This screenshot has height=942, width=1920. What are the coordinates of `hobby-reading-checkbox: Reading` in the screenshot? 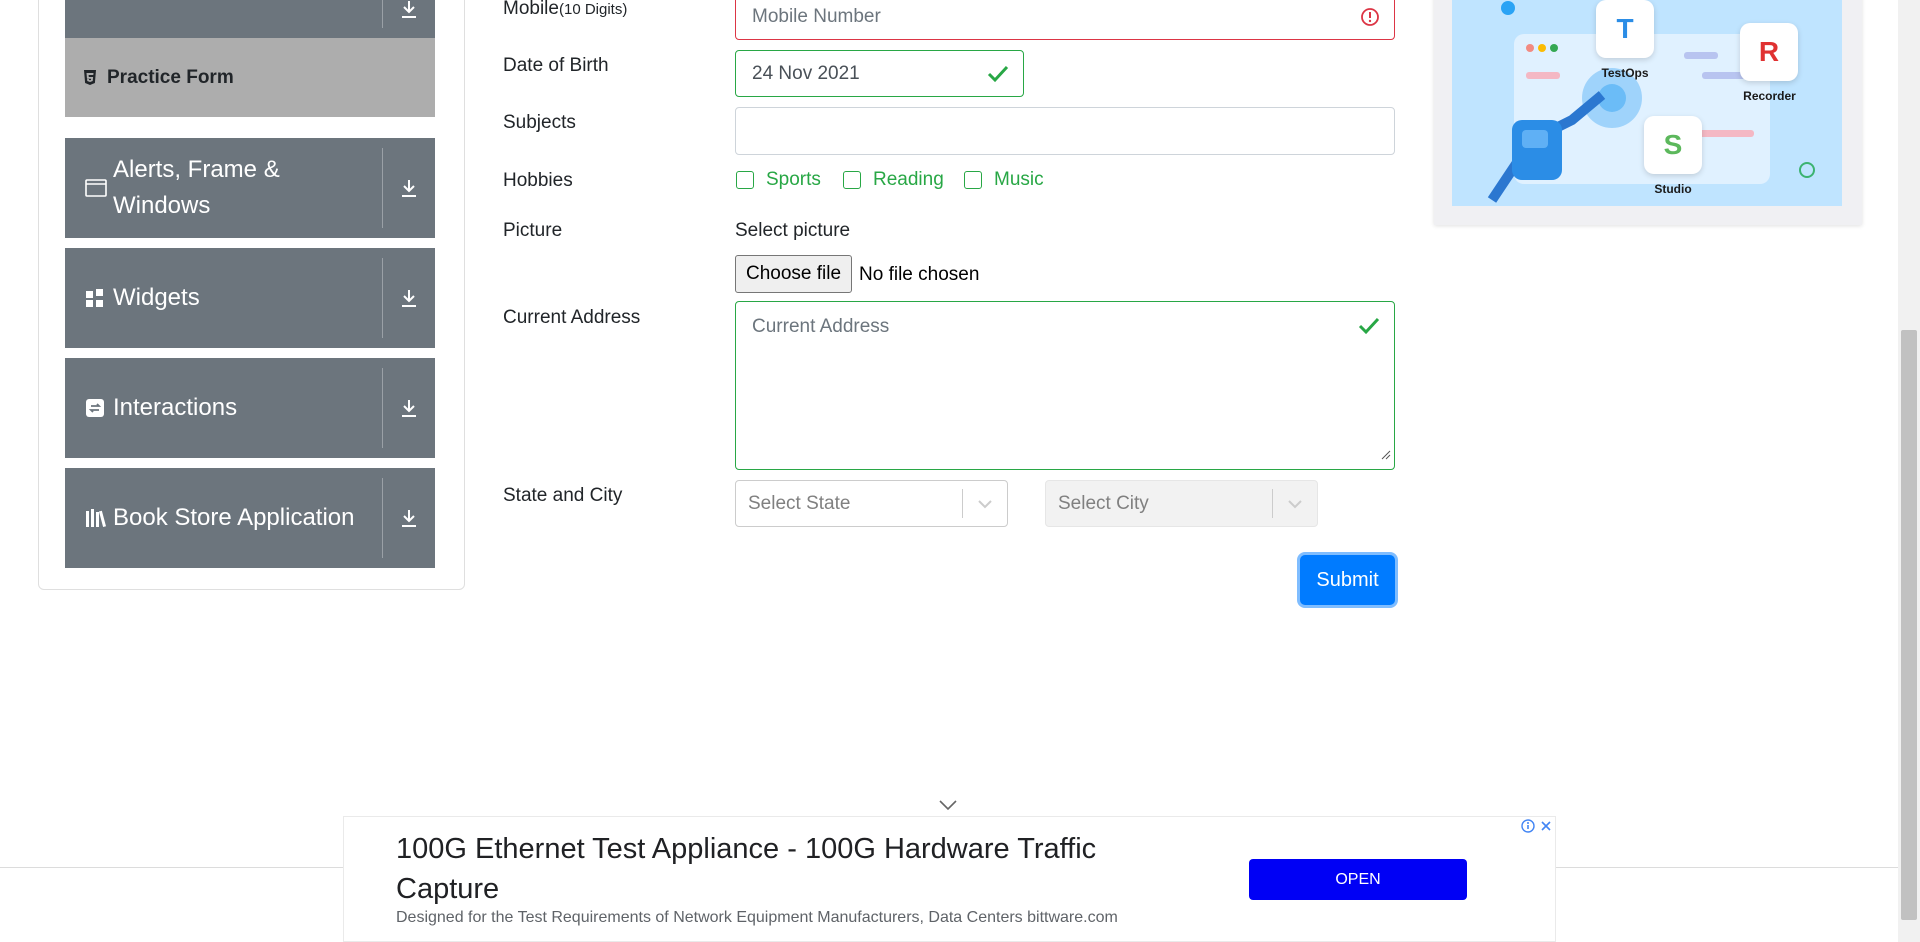 It's located at (893, 180).